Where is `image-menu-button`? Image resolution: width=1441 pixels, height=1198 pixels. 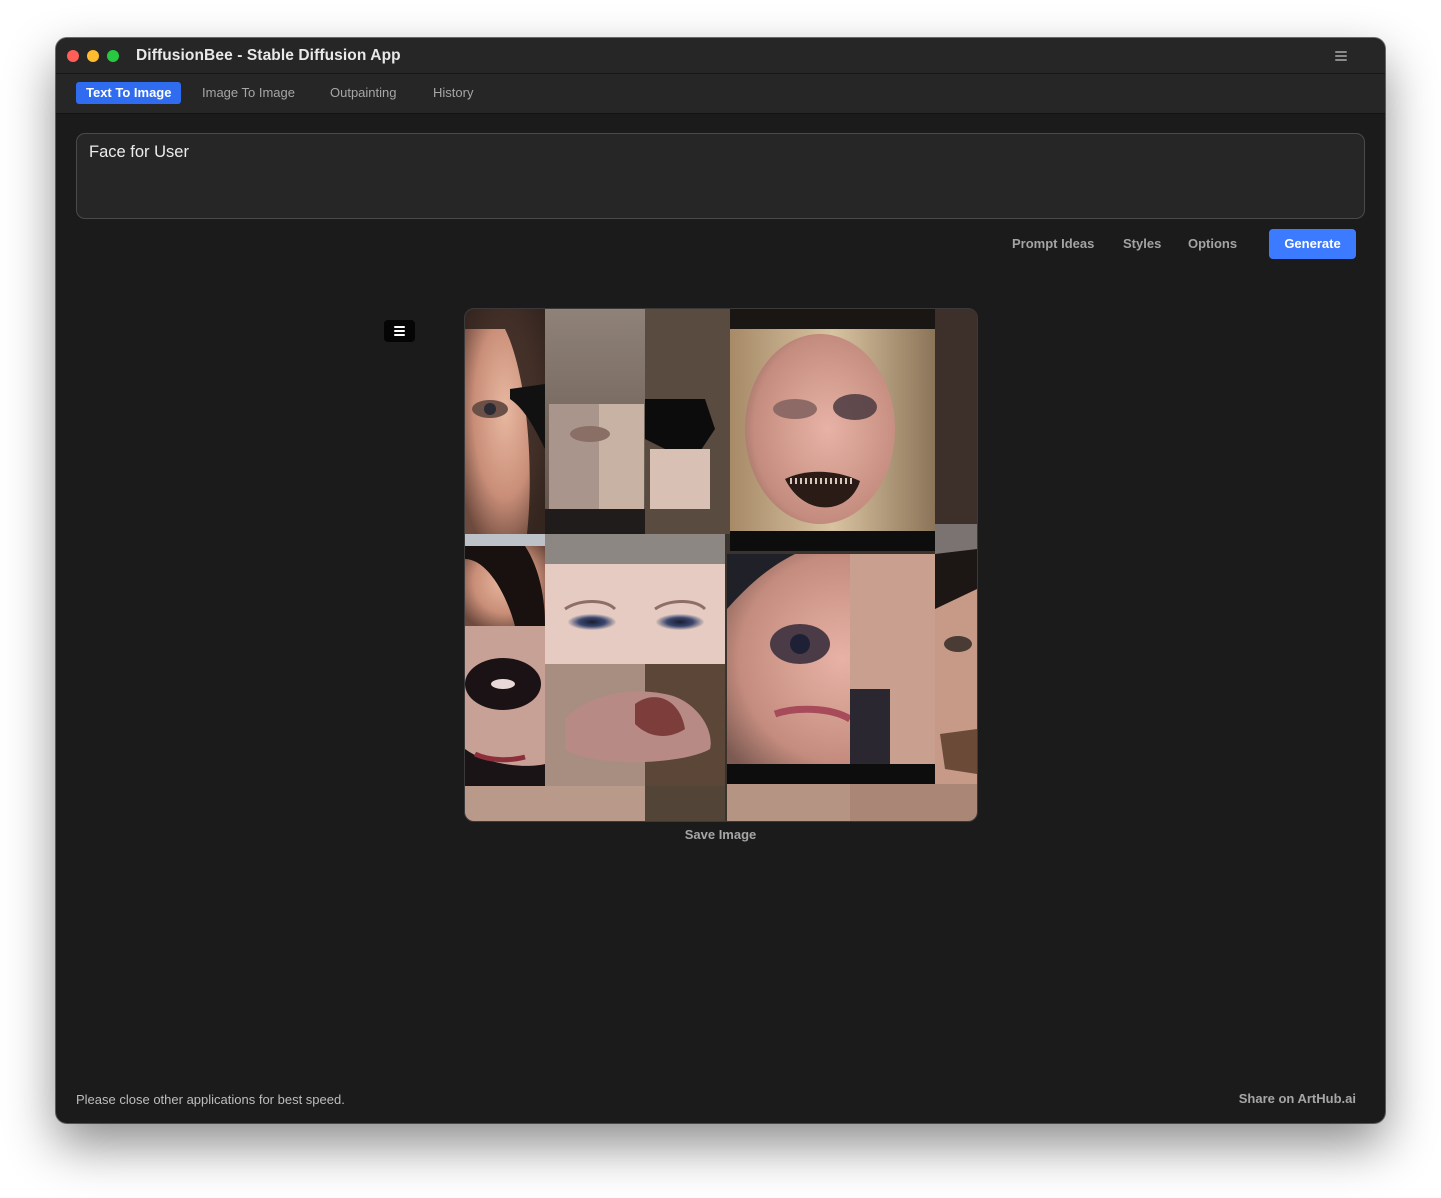 image-menu-button is located at coordinates (399, 331).